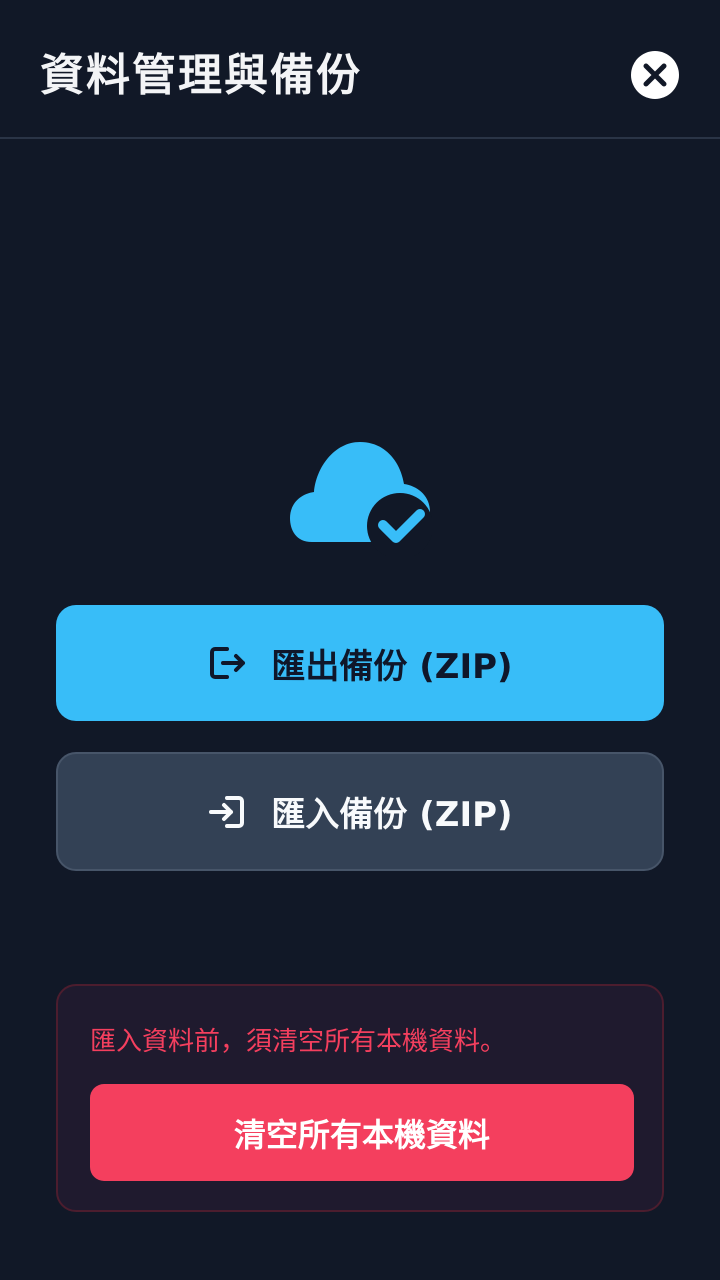 Image resolution: width=720 pixels, height=1280 pixels. I want to click on export-backup-button: 匯出備份 (ZIP), so click(360, 663).